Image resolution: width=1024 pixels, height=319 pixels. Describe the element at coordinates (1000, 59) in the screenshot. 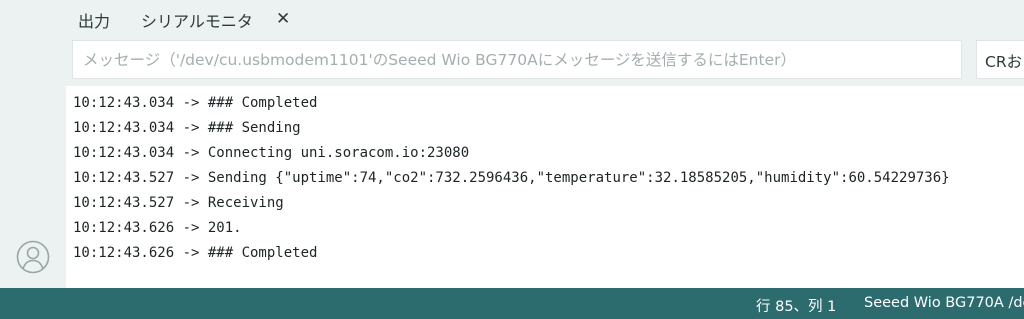

I see `line-ending-select: CRおよびLF` at that location.